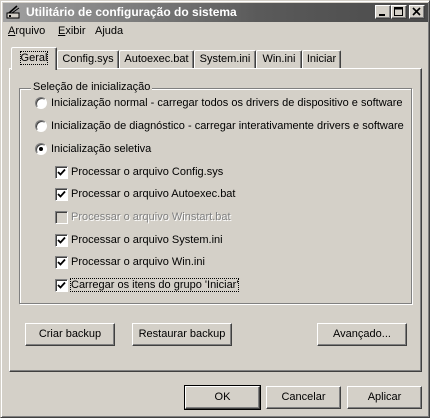  Describe the element at coordinates (88, 59) in the screenshot. I see `tab-config-sys: Config.sys` at that location.